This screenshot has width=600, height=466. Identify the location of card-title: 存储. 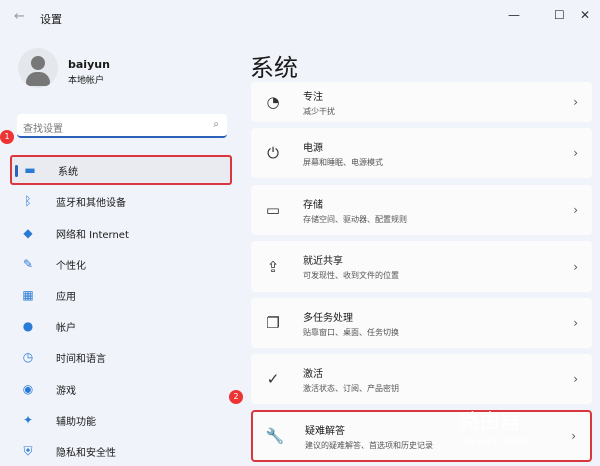
(313, 205).